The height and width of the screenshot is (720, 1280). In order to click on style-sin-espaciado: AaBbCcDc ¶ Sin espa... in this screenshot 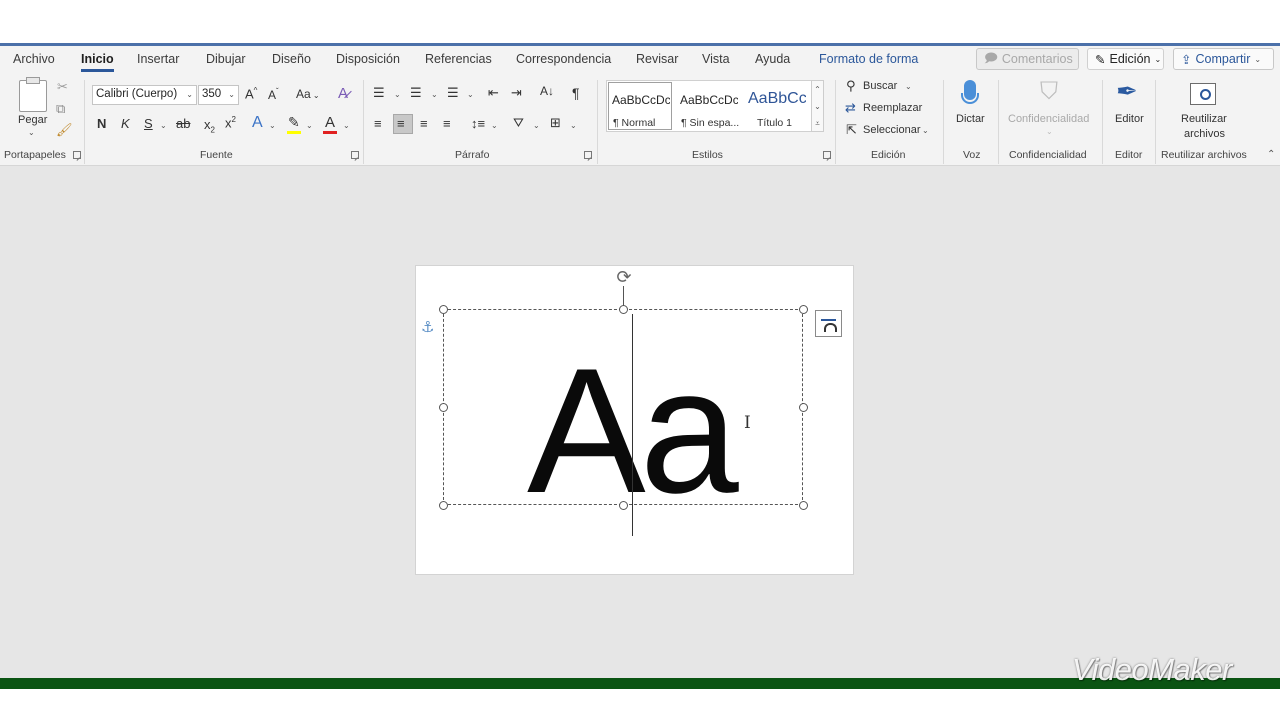, I will do `click(708, 106)`.